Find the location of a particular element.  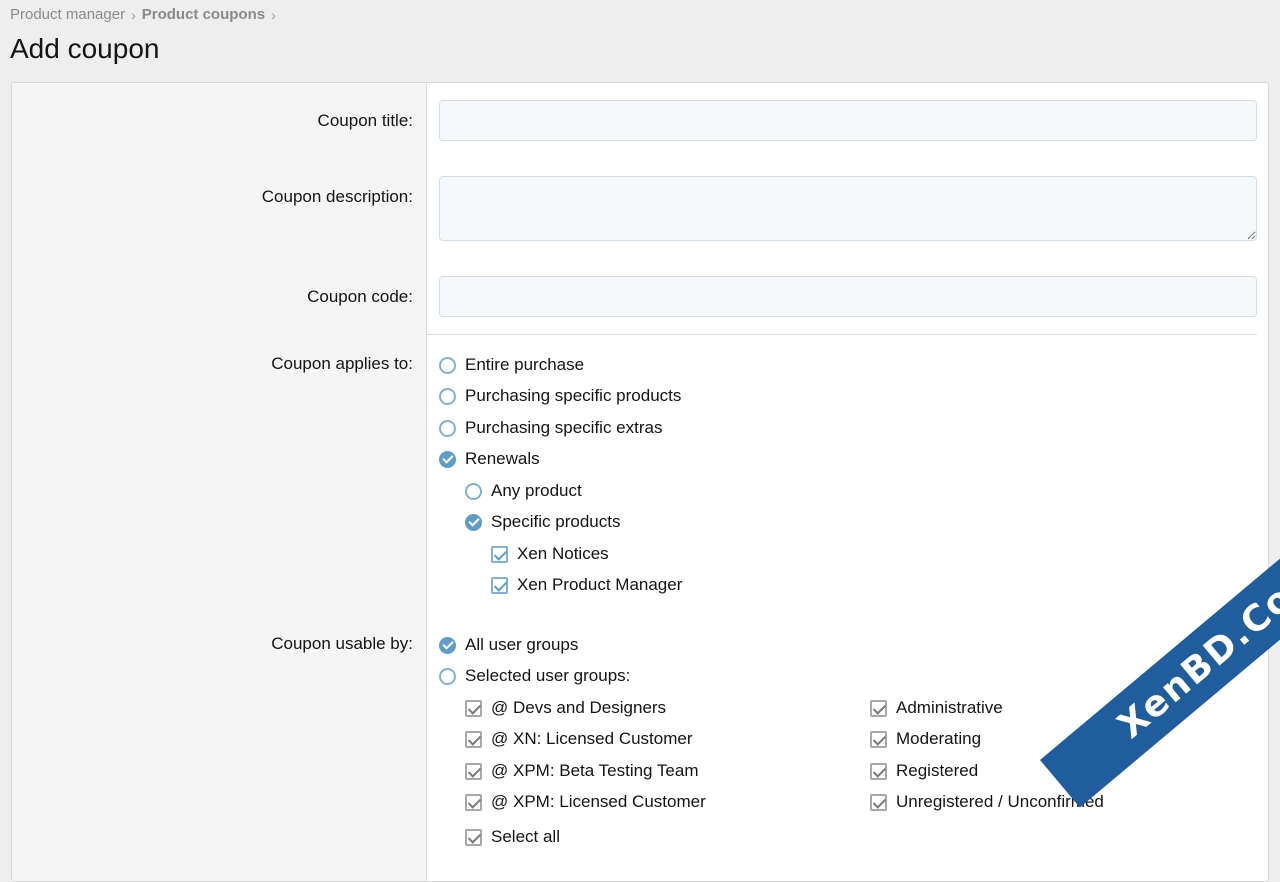

applies-entire-purchase-radio: Entire purchase is located at coordinates (511, 365).